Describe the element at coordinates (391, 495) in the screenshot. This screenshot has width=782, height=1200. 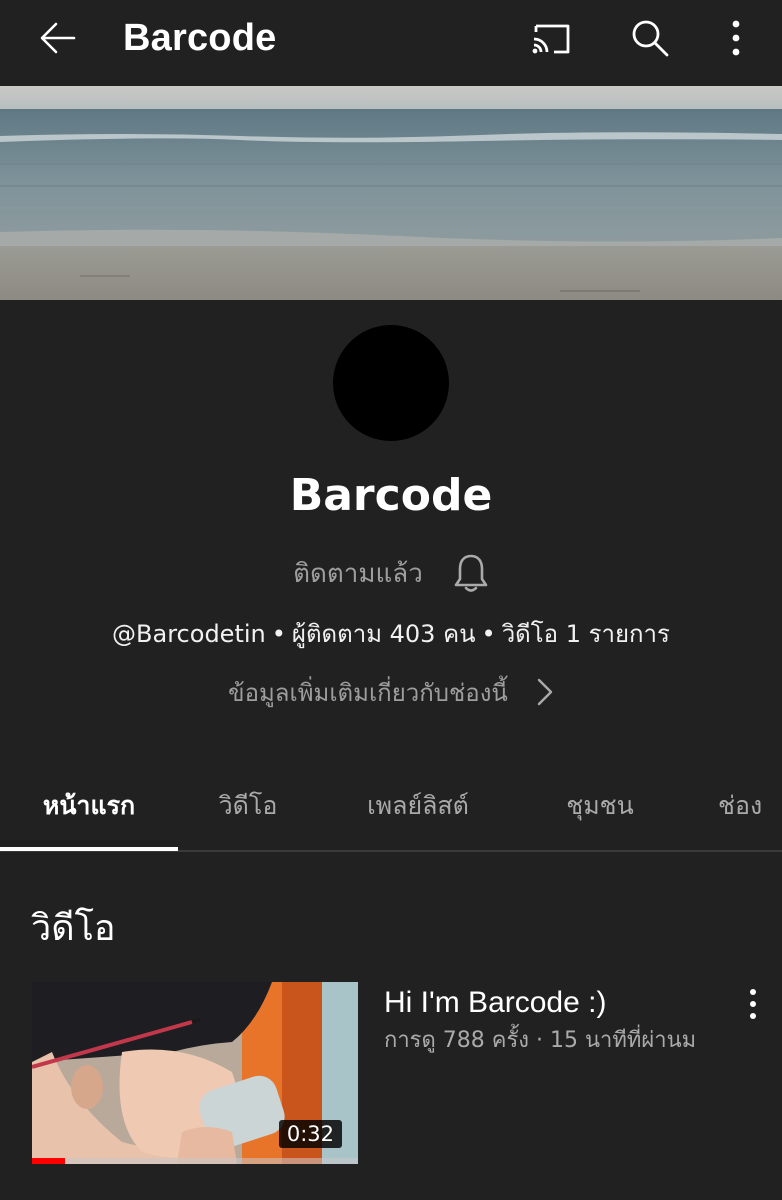
I see `channel-name: Barcode` at that location.